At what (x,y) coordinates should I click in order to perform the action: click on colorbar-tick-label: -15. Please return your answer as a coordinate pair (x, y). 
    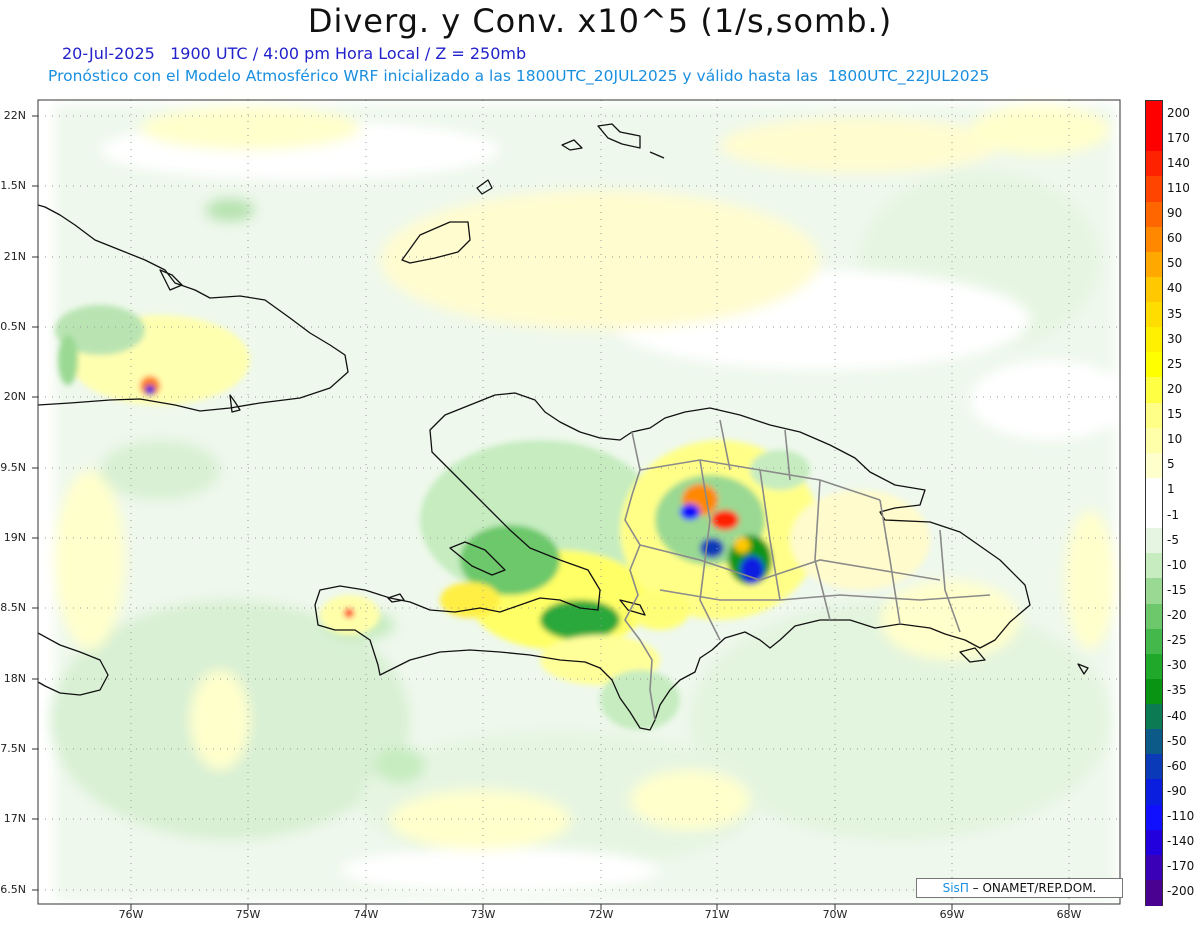
    Looking at the image, I should click on (1177, 589).